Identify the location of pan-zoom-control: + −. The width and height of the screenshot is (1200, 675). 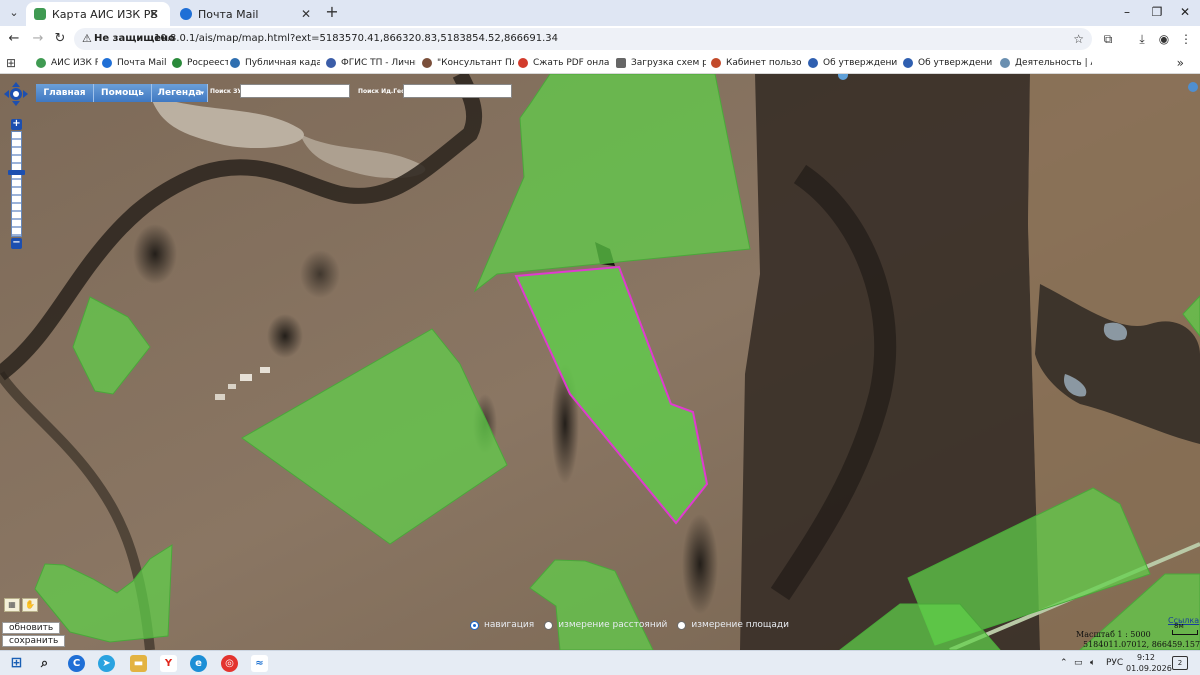
(16, 167).